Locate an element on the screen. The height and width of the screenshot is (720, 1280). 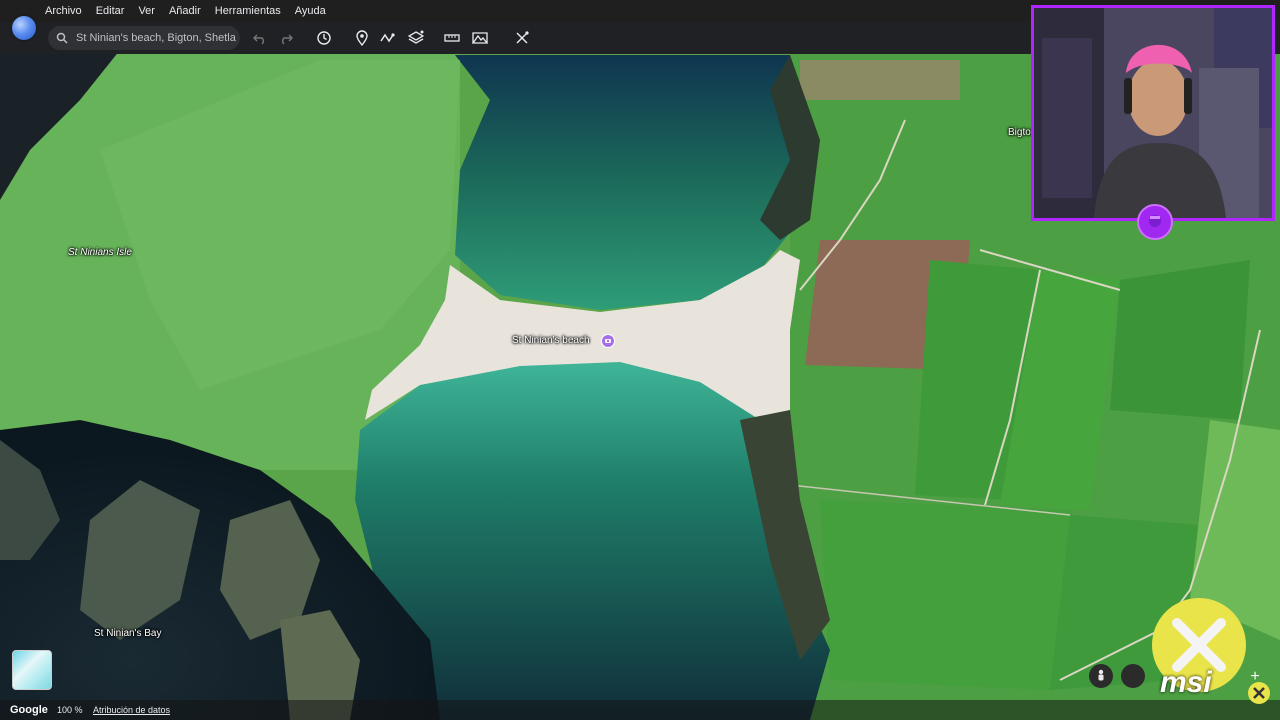
image-overlay-icon is located at coordinates (480, 38).